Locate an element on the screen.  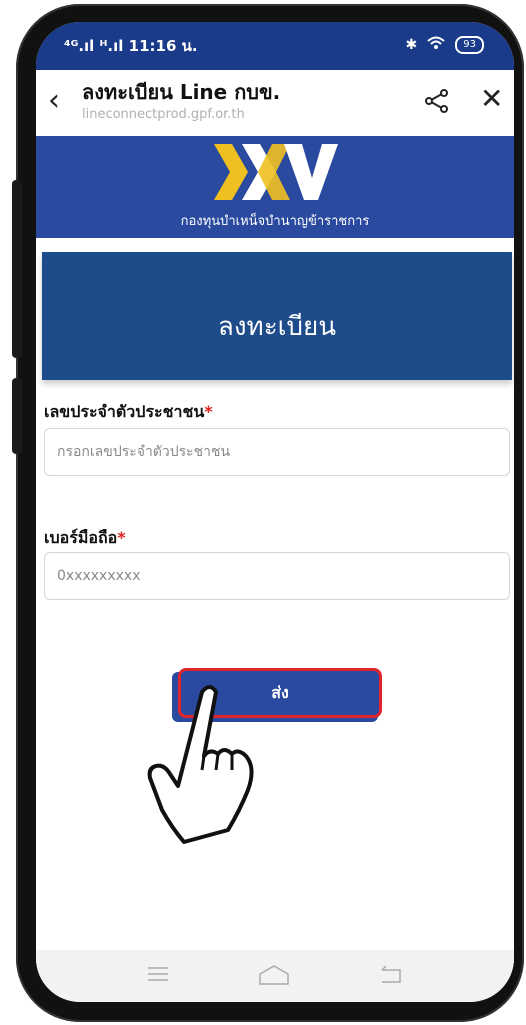
form-heading: ลงทะเบียน is located at coordinates (277, 327).